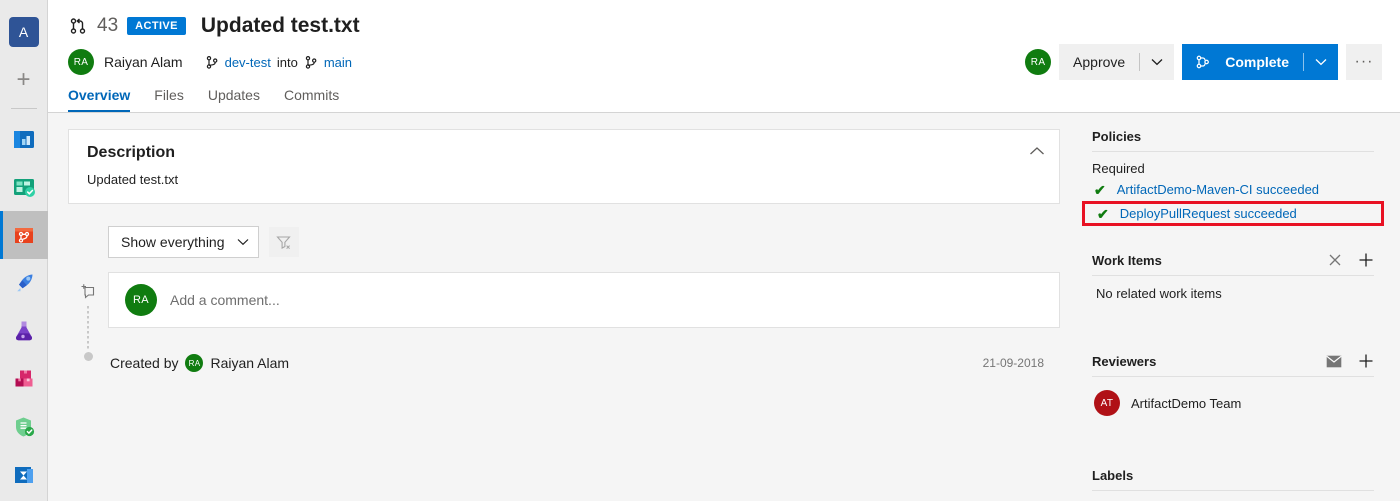 The image size is (1400, 501). What do you see at coordinates (1233, 276) in the screenshot?
I see `work-items-section: Work Items No related work items` at bounding box center [1233, 276].